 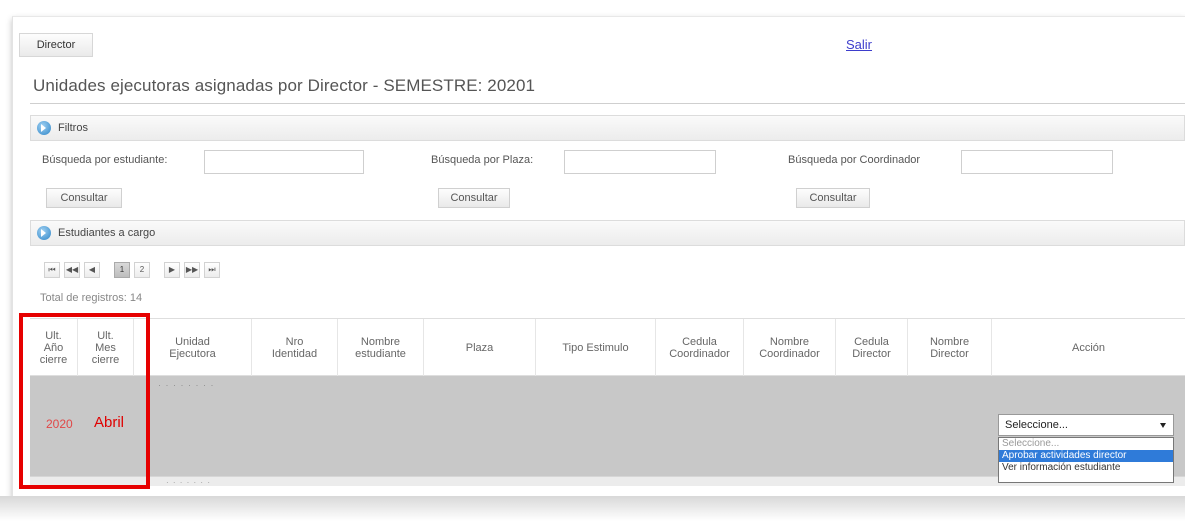 What do you see at coordinates (186, 385) in the screenshot?
I see `row-cell-stub: · · · · · · · ·` at bounding box center [186, 385].